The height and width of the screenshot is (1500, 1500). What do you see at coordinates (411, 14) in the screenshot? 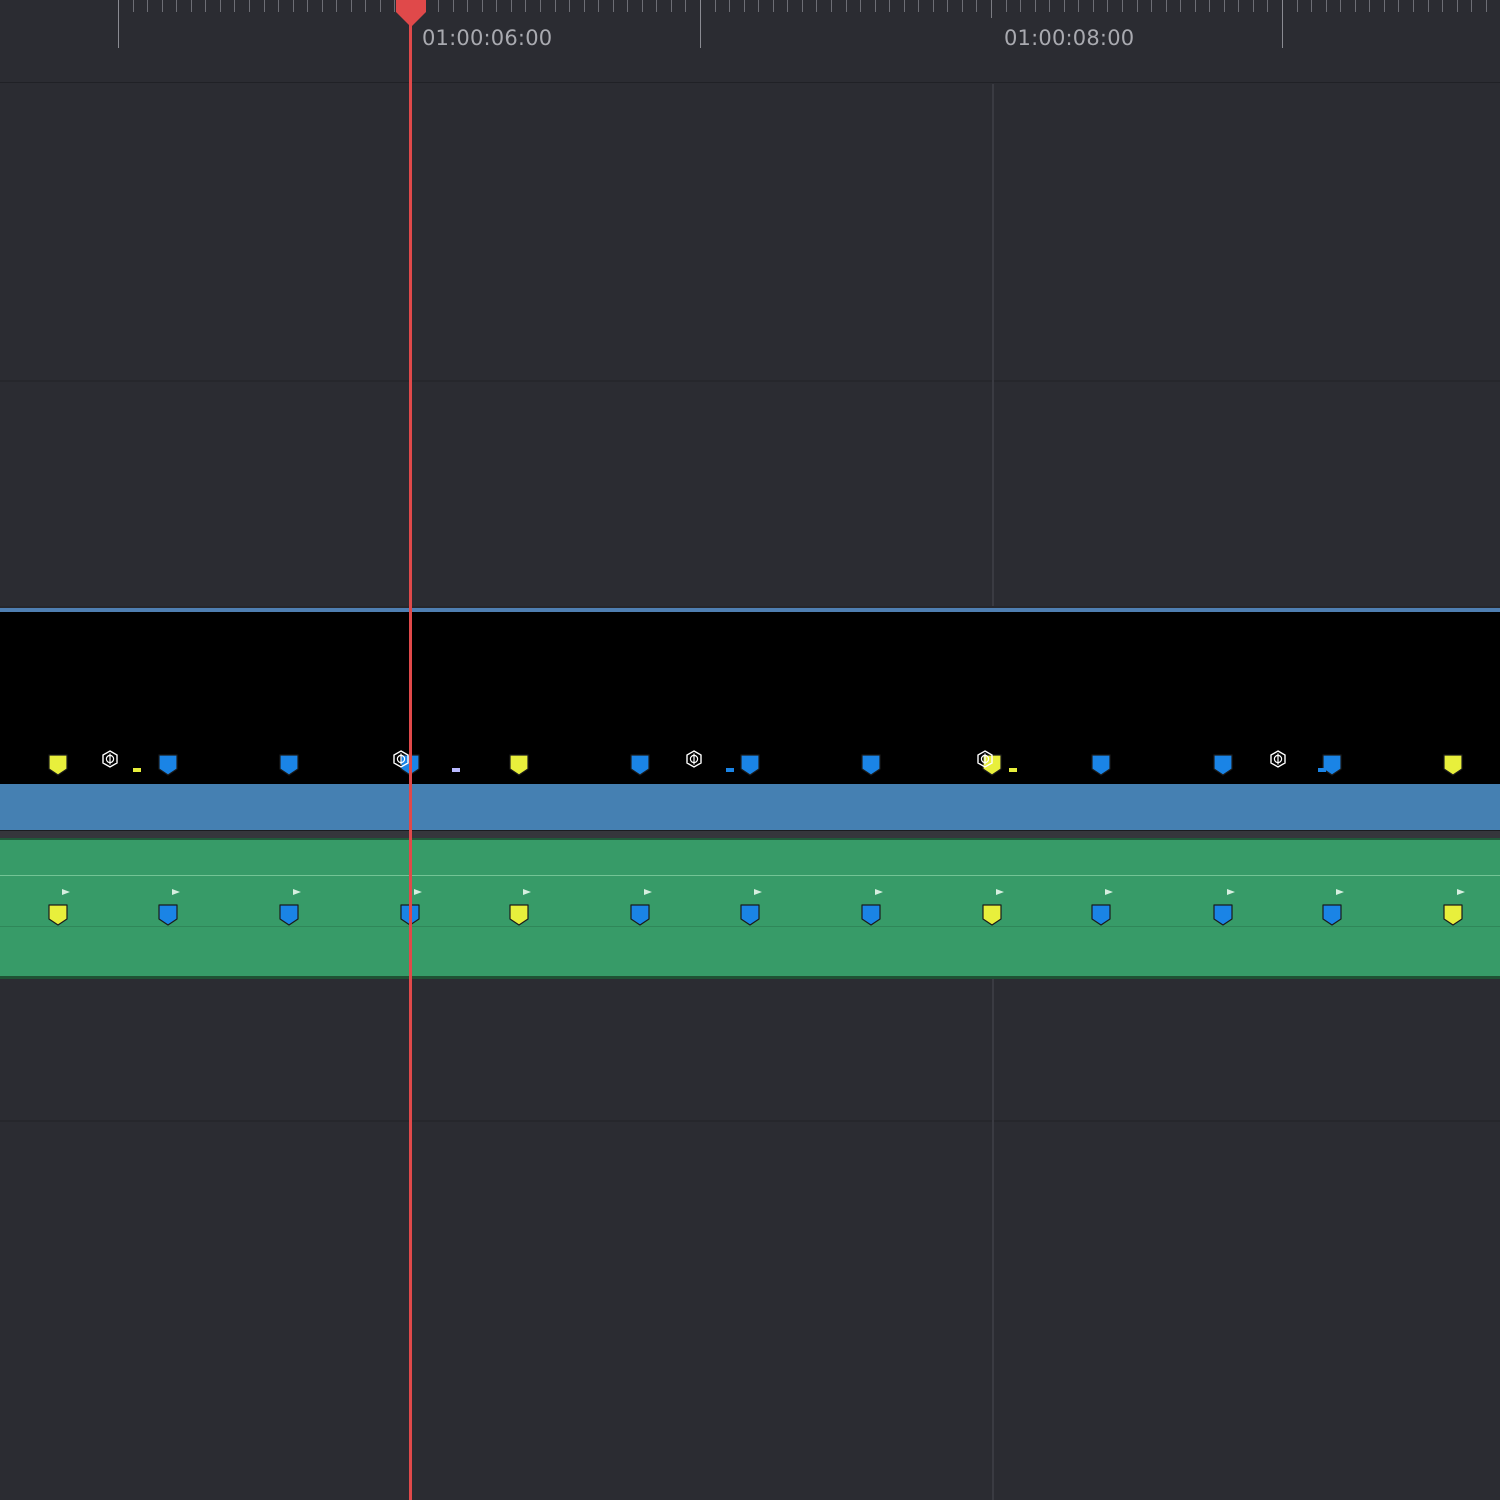
I see `playhead-triangle-icon` at bounding box center [411, 14].